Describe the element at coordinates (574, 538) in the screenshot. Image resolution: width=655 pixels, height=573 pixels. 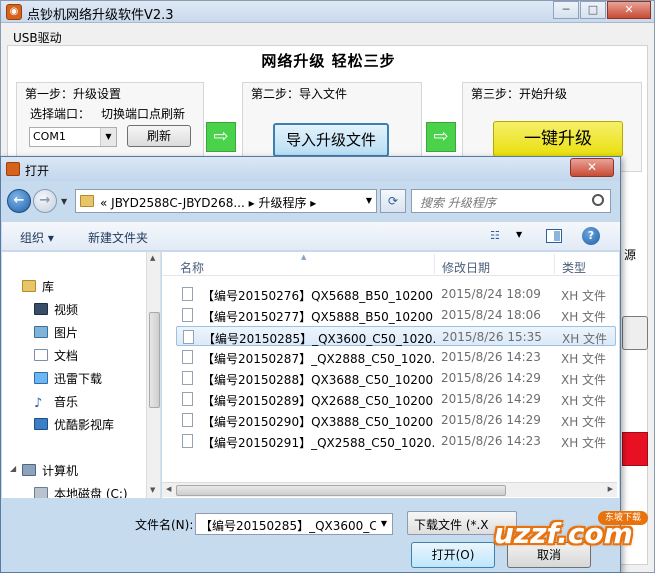
I see `watermark: uzzf.com 东坡下载` at that location.